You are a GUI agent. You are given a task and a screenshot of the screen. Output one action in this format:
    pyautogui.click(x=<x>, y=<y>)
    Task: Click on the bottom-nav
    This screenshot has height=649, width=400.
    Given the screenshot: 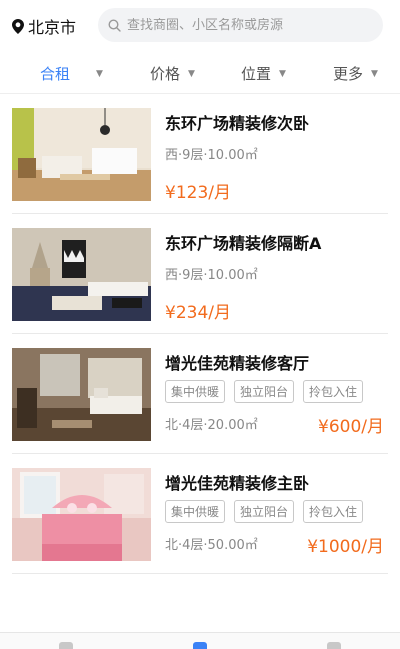 What is the action you would take?
    pyautogui.click(x=200, y=640)
    